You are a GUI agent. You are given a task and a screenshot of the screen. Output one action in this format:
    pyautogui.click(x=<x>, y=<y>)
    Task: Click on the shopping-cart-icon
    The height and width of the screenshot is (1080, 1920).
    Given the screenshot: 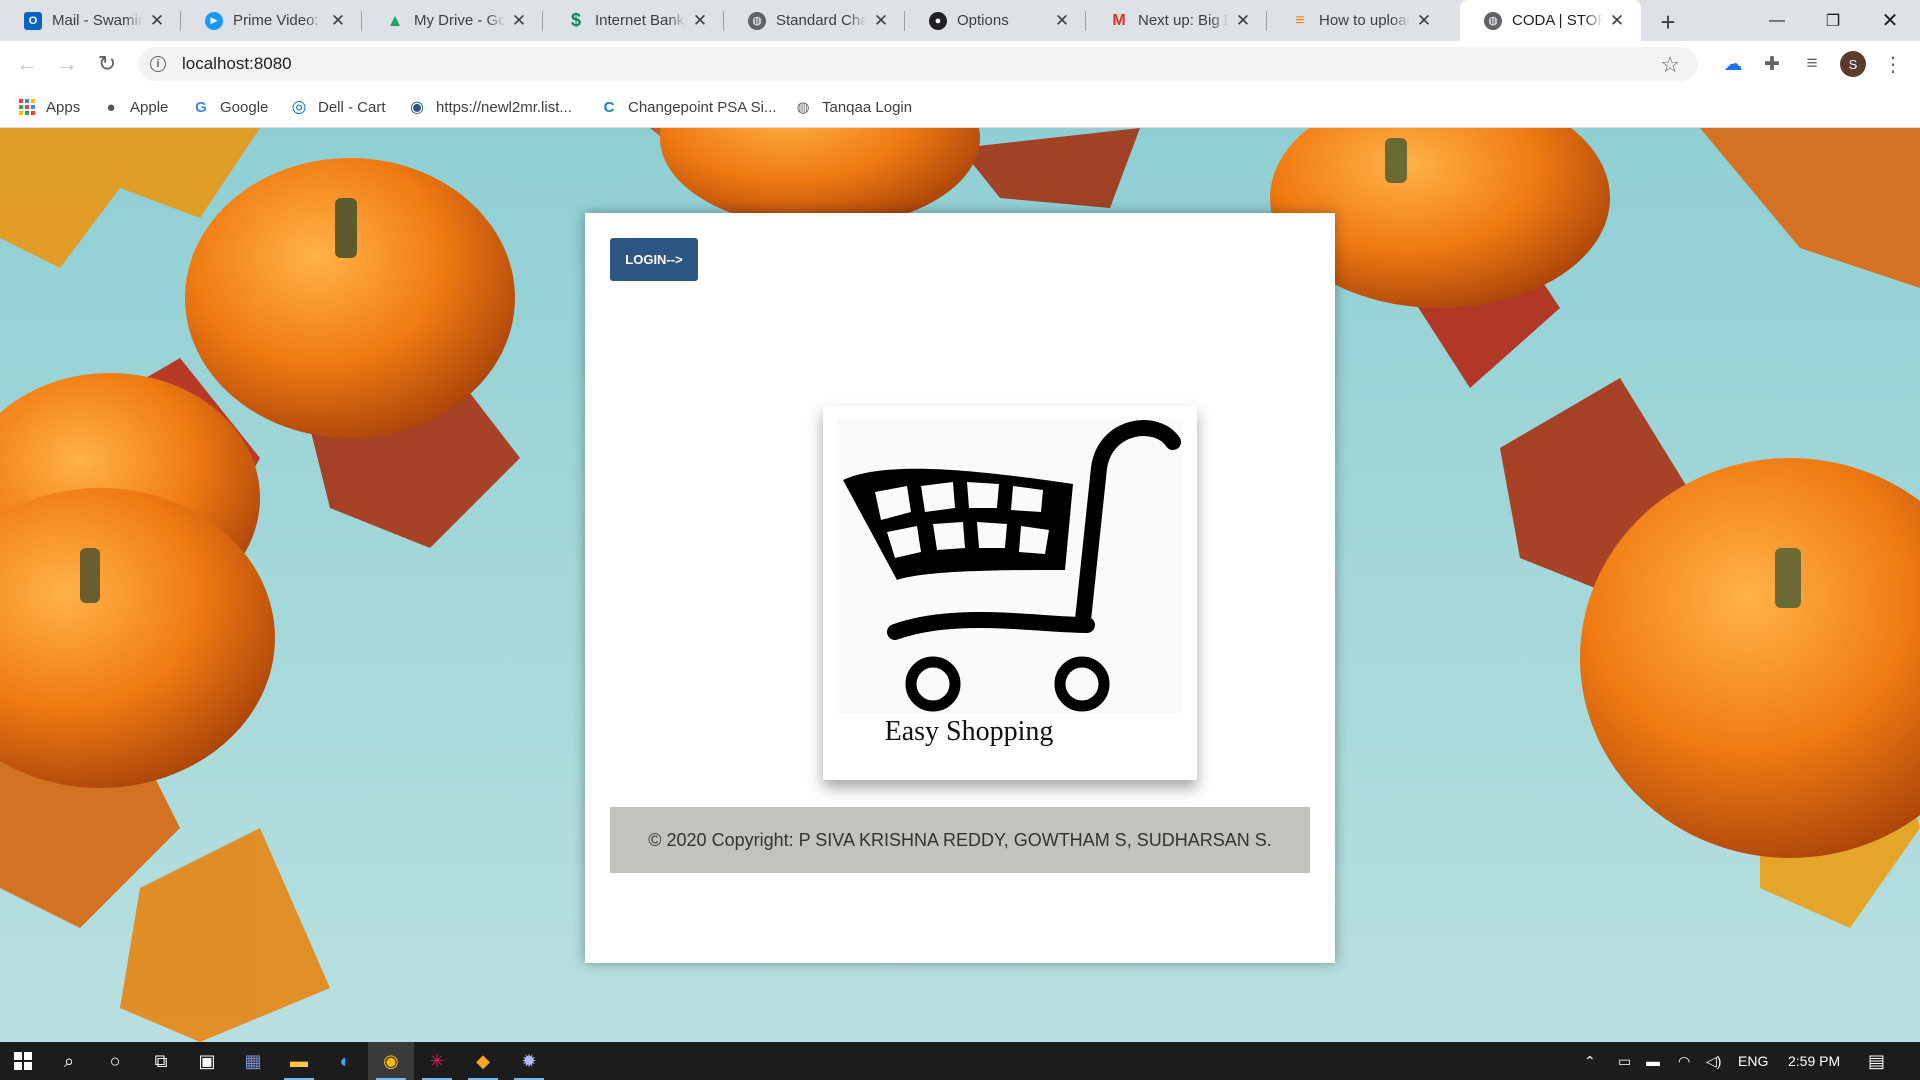 What is the action you would take?
    pyautogui.click(x=1012, y=566)
    